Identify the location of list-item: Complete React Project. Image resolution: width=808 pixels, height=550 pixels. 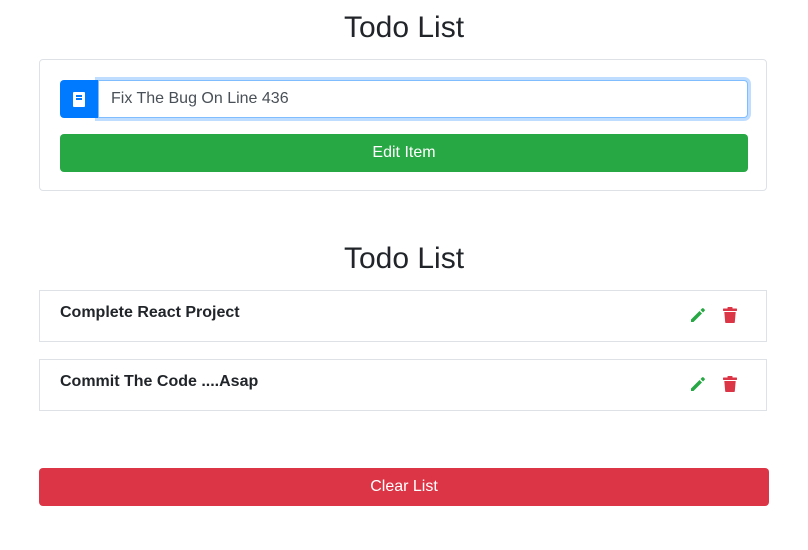
(403, 316).